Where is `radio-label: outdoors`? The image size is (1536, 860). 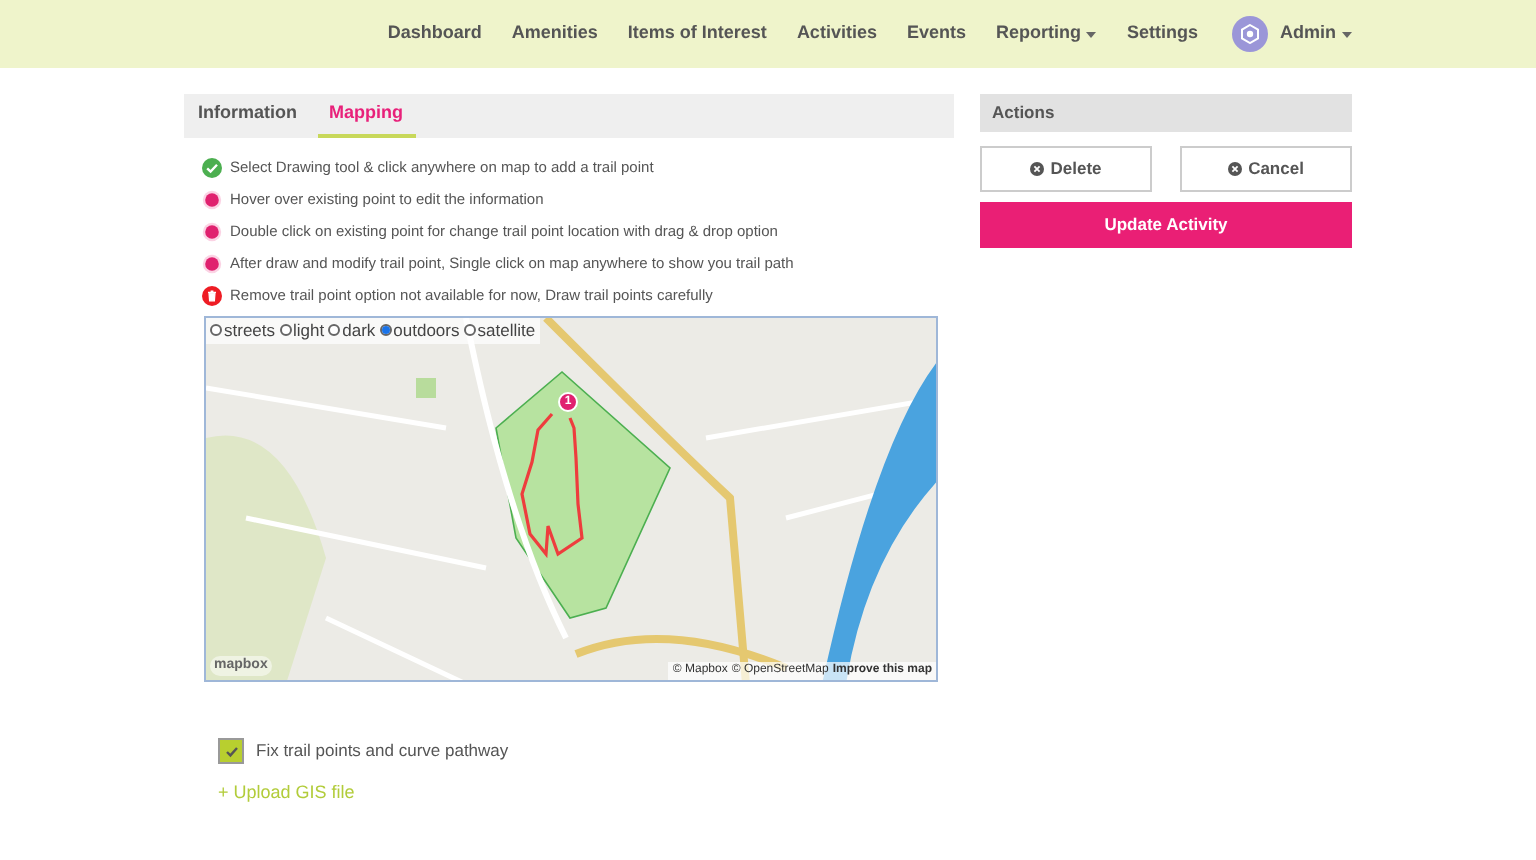
radio-label: outdoors is located at coordinates (426, 331).